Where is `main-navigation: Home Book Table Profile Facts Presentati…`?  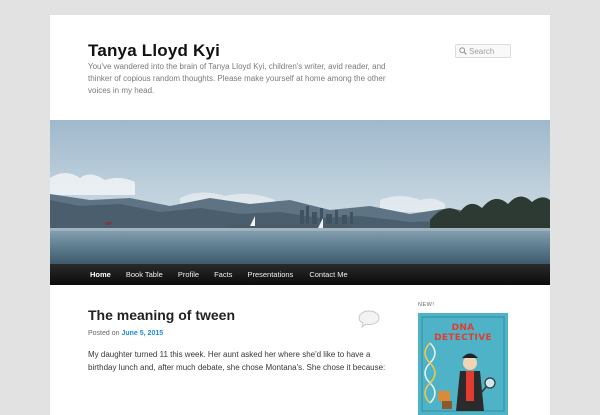
main-navigation: Home Book Table Profile Facts Presentati… is located at coordinates (300, 274).